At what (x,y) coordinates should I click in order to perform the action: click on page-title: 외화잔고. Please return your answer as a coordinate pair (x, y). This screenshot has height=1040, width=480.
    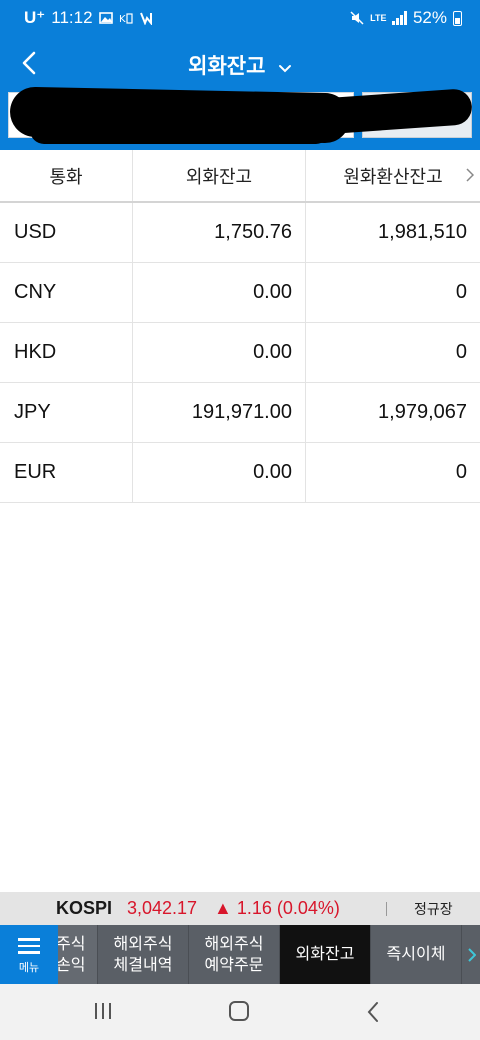
    Looking at the image, I should click on (227, 66).